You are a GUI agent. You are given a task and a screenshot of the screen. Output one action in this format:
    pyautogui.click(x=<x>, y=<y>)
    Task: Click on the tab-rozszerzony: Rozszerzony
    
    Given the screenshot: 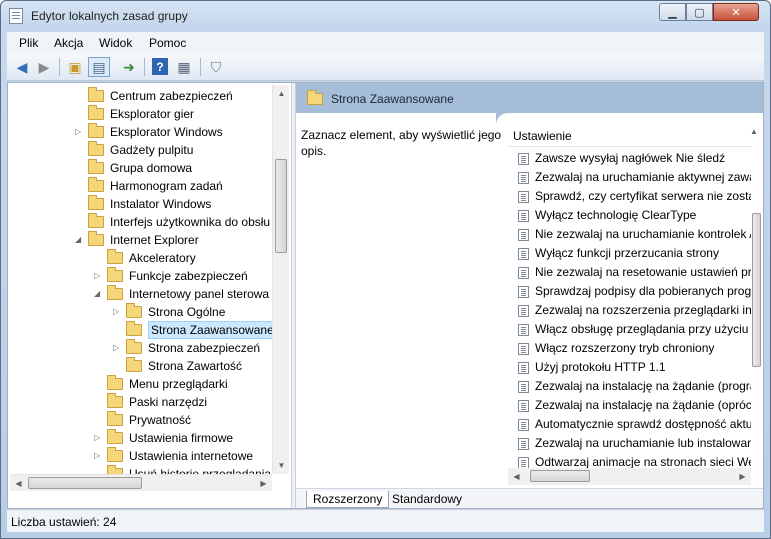 What is the action you would take?
    pyautogui.click(x=348, y=499)
    